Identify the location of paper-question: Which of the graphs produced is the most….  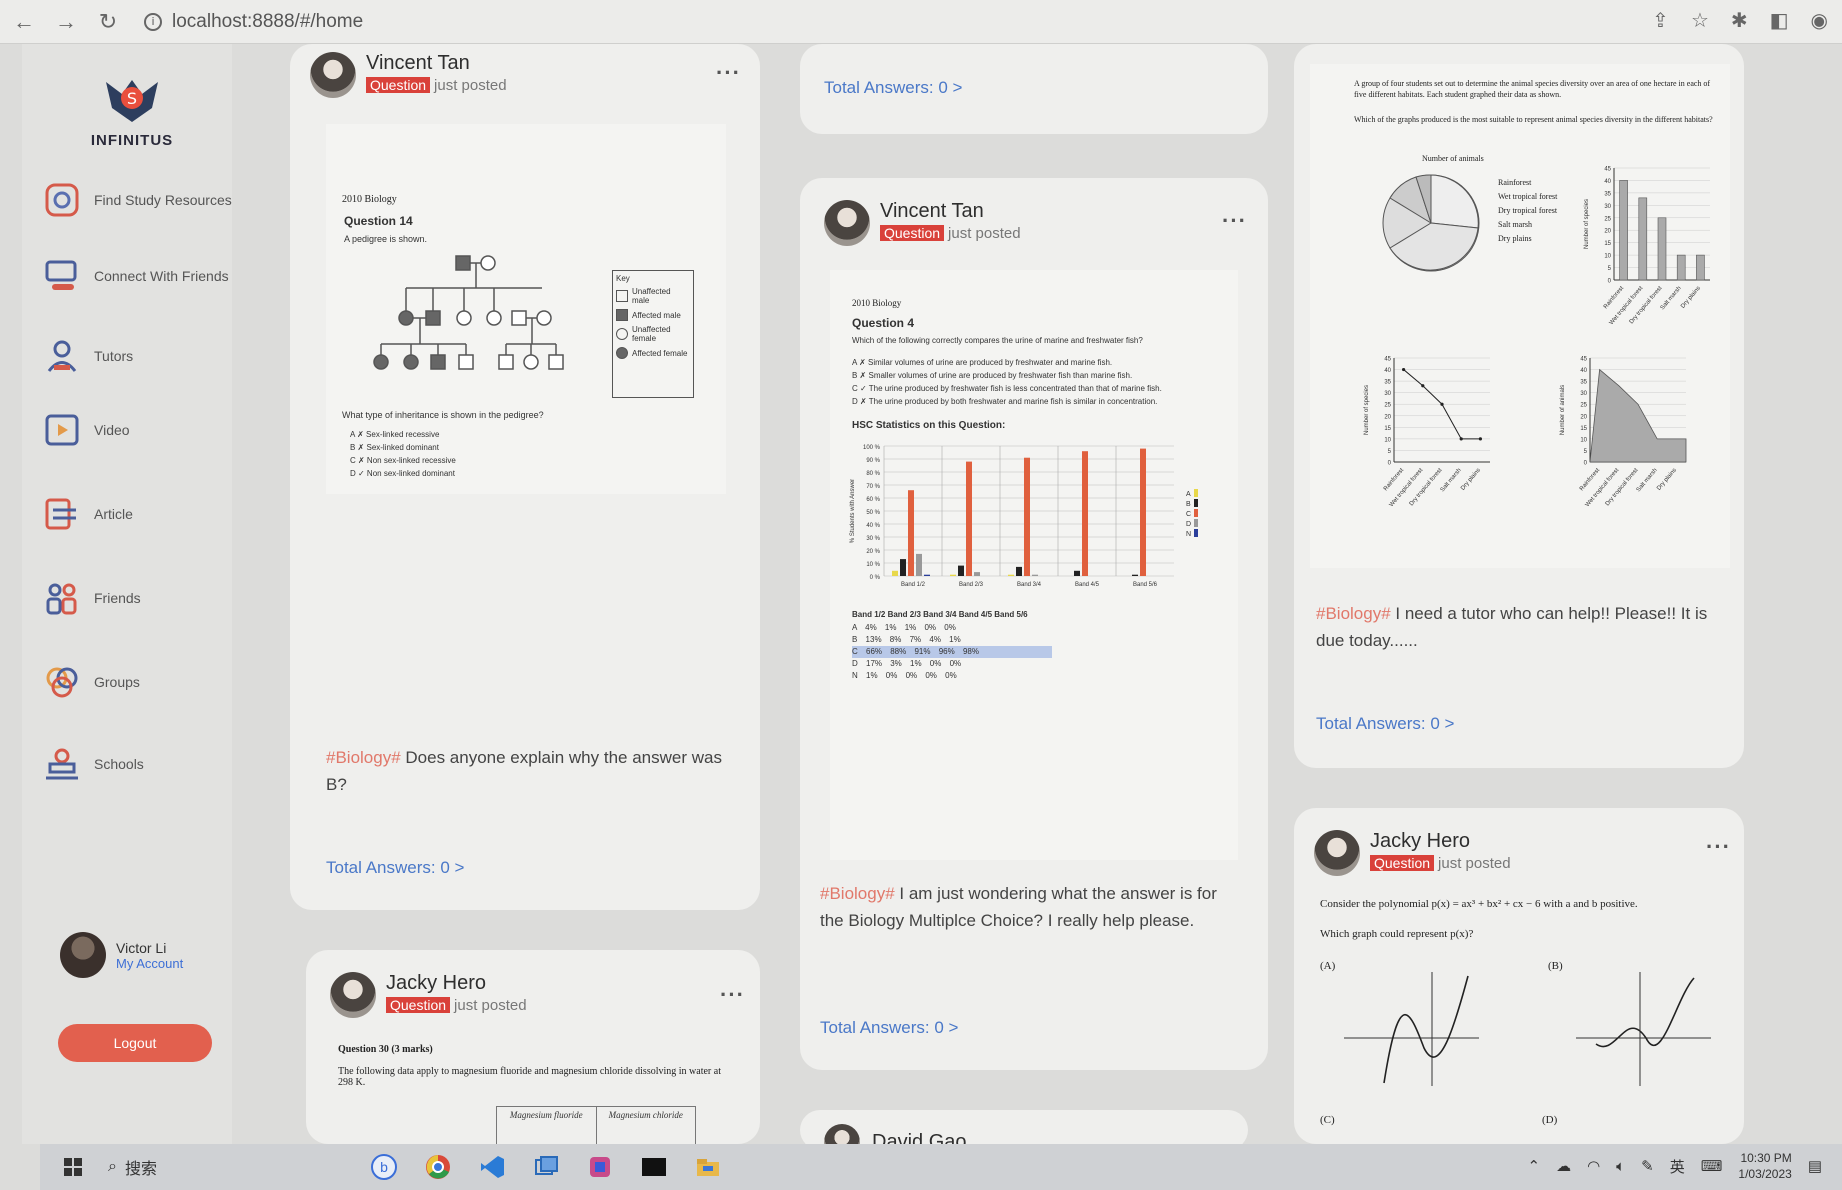
(1533, 119).